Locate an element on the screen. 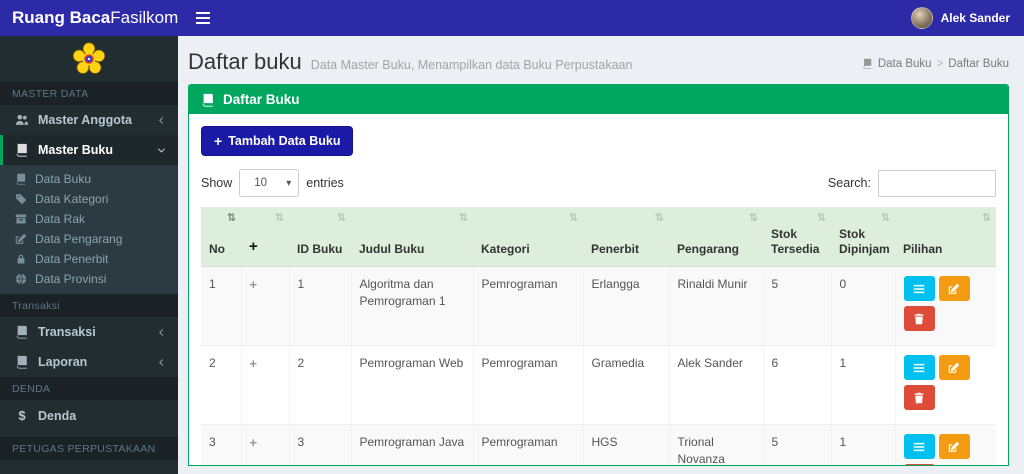 Image resolution: width=1024 pixels, height=474 pixels. user-menu: Alek Sander is located at coordinates (960, 18).